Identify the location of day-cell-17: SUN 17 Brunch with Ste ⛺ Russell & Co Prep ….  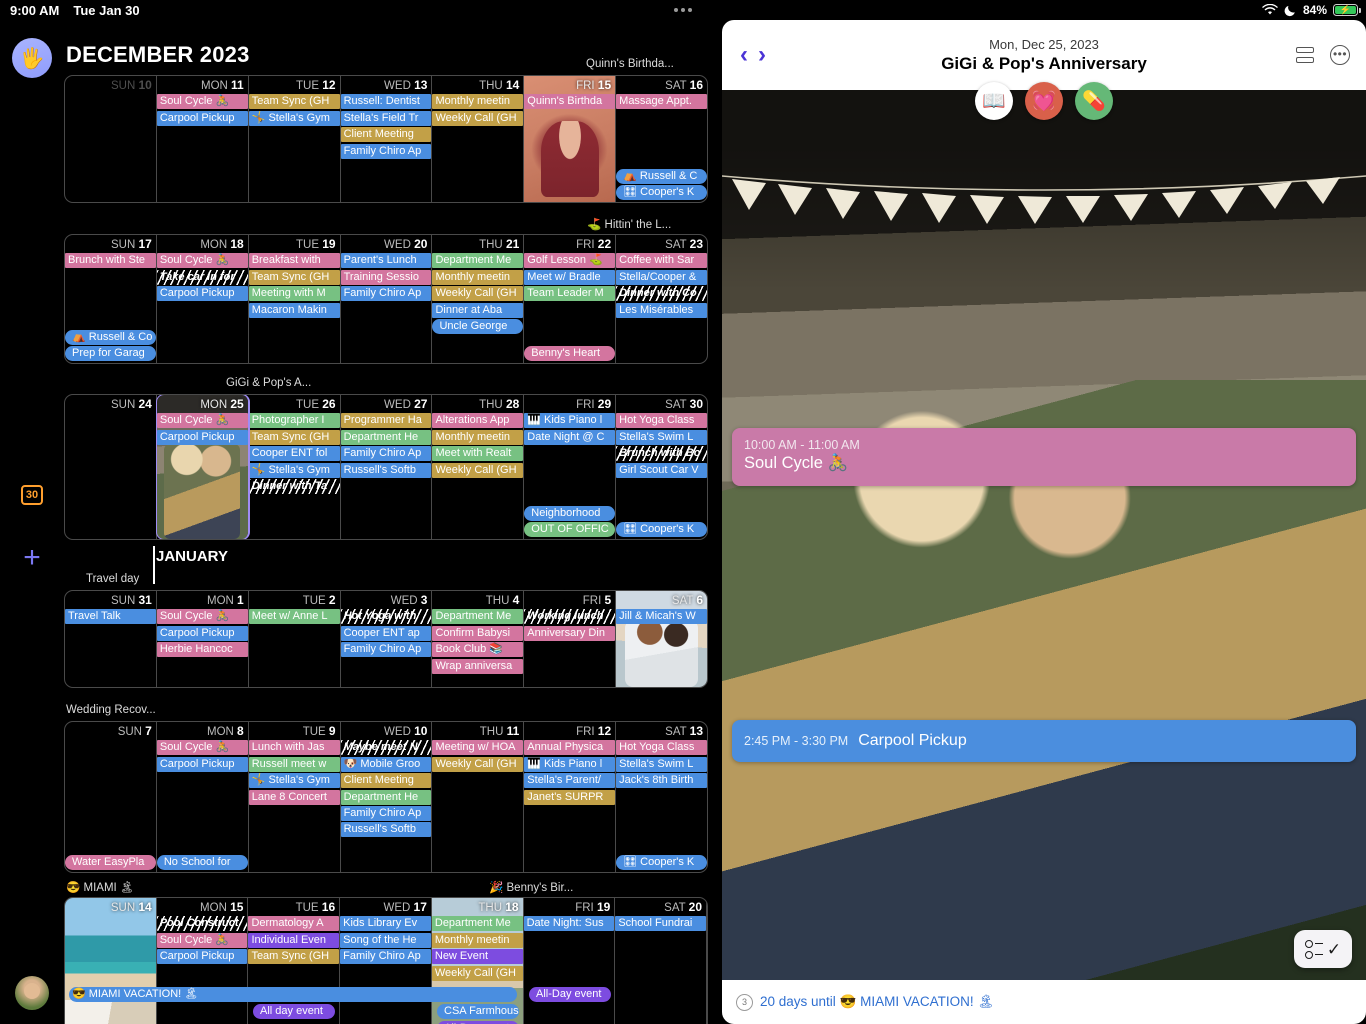
(111, 299).